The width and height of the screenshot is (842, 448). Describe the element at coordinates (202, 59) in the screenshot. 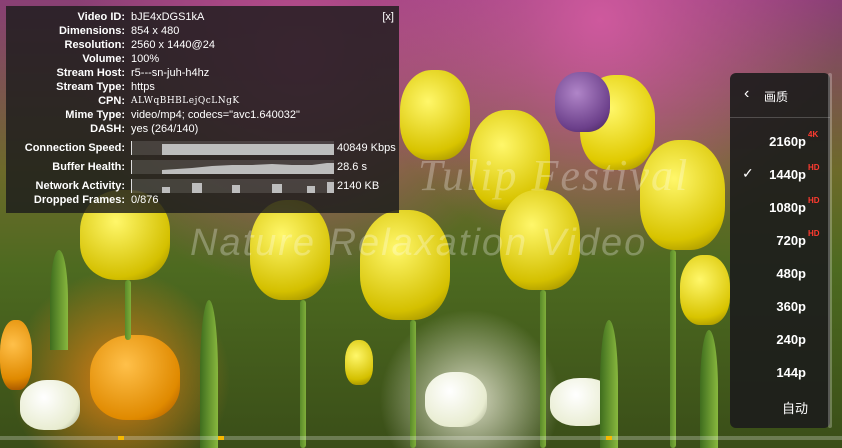

I see `stats-row-volume: Volume: 100%` at that location.